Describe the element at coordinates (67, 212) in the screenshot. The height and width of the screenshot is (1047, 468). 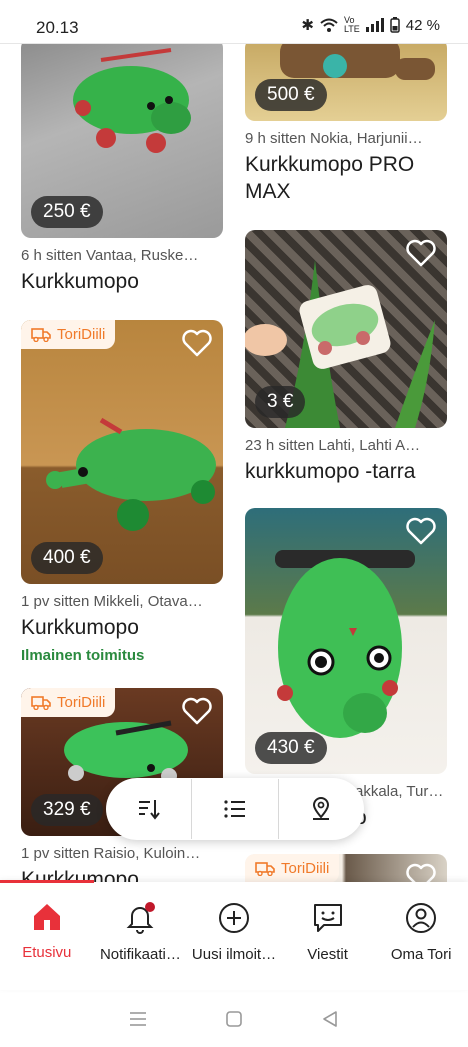
I see `price-tag: 250 €` at that location.